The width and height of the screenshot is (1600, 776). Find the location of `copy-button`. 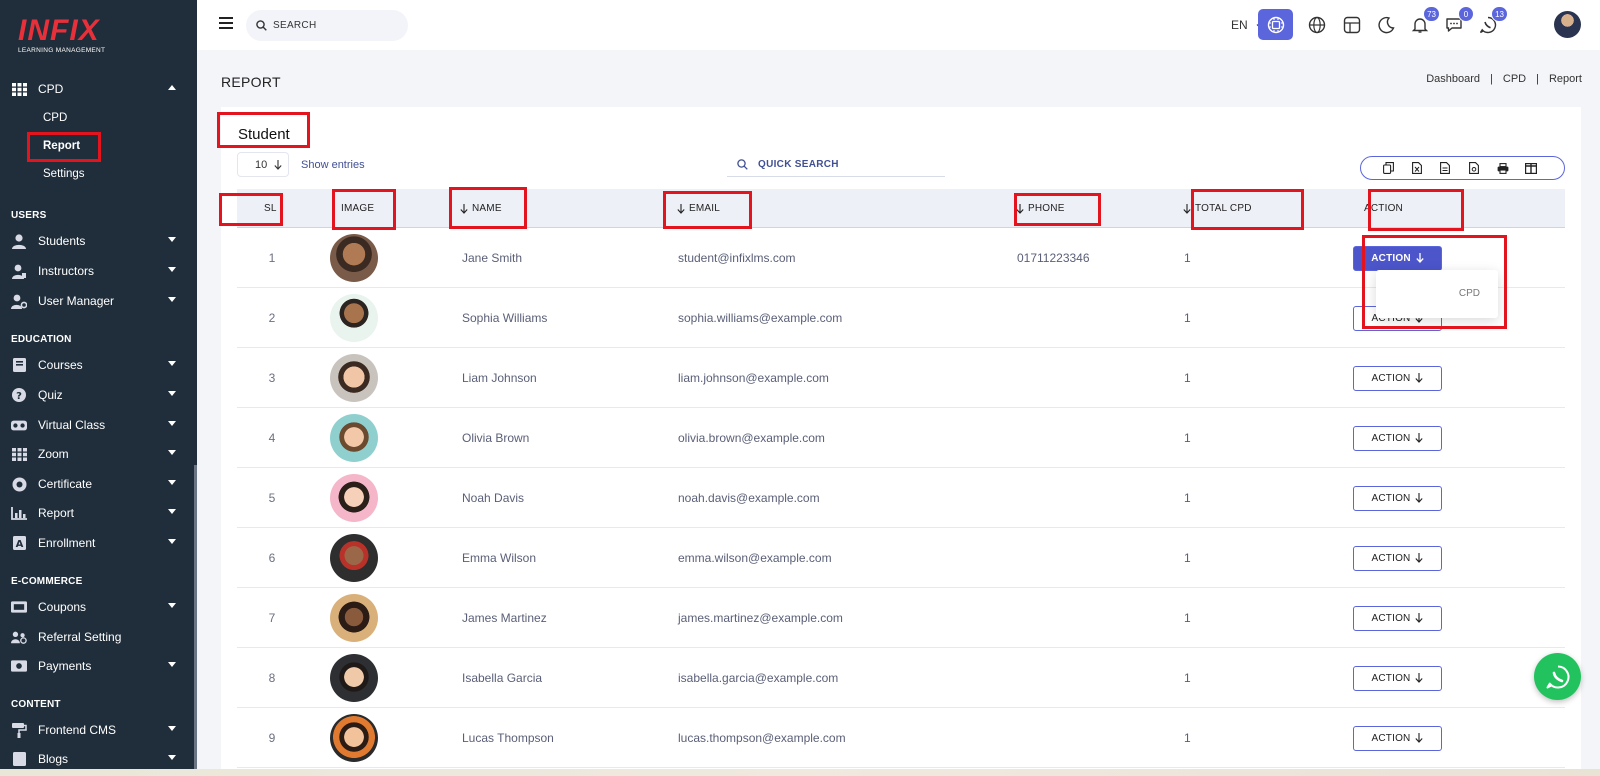

copy-button is located at coordinates (1388, 168).